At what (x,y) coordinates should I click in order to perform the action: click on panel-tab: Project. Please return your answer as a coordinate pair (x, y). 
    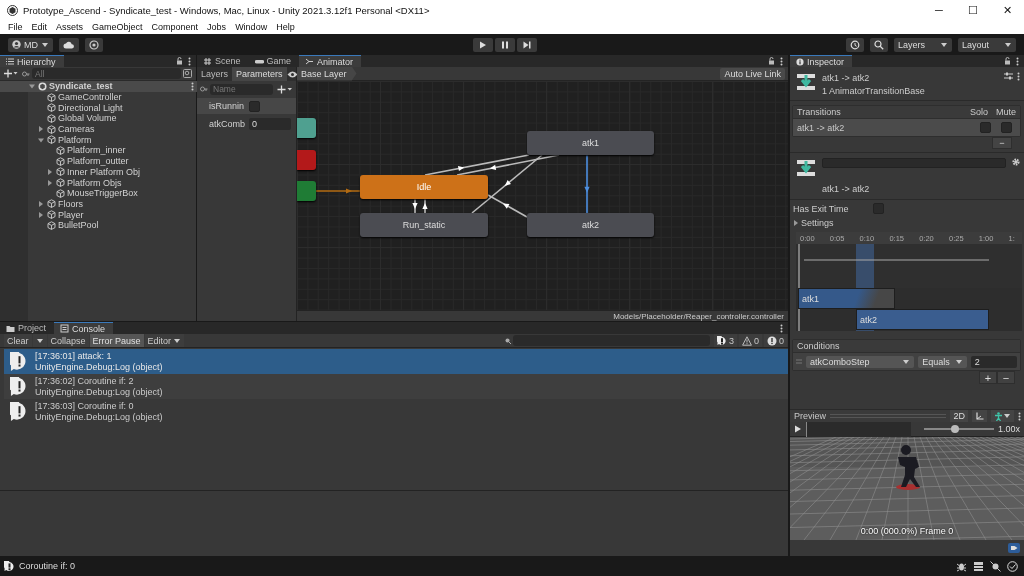
    Looking at the image, I should click on (27, 328).